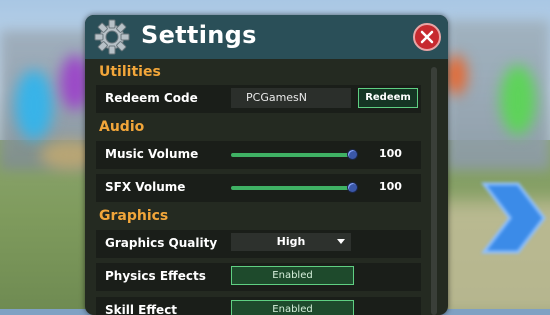 This screenshot has width=550, height=315. Describe the element at coordinates (352, 187) in the screenshot. I see `sfx-volume-slider-handle` at that location.